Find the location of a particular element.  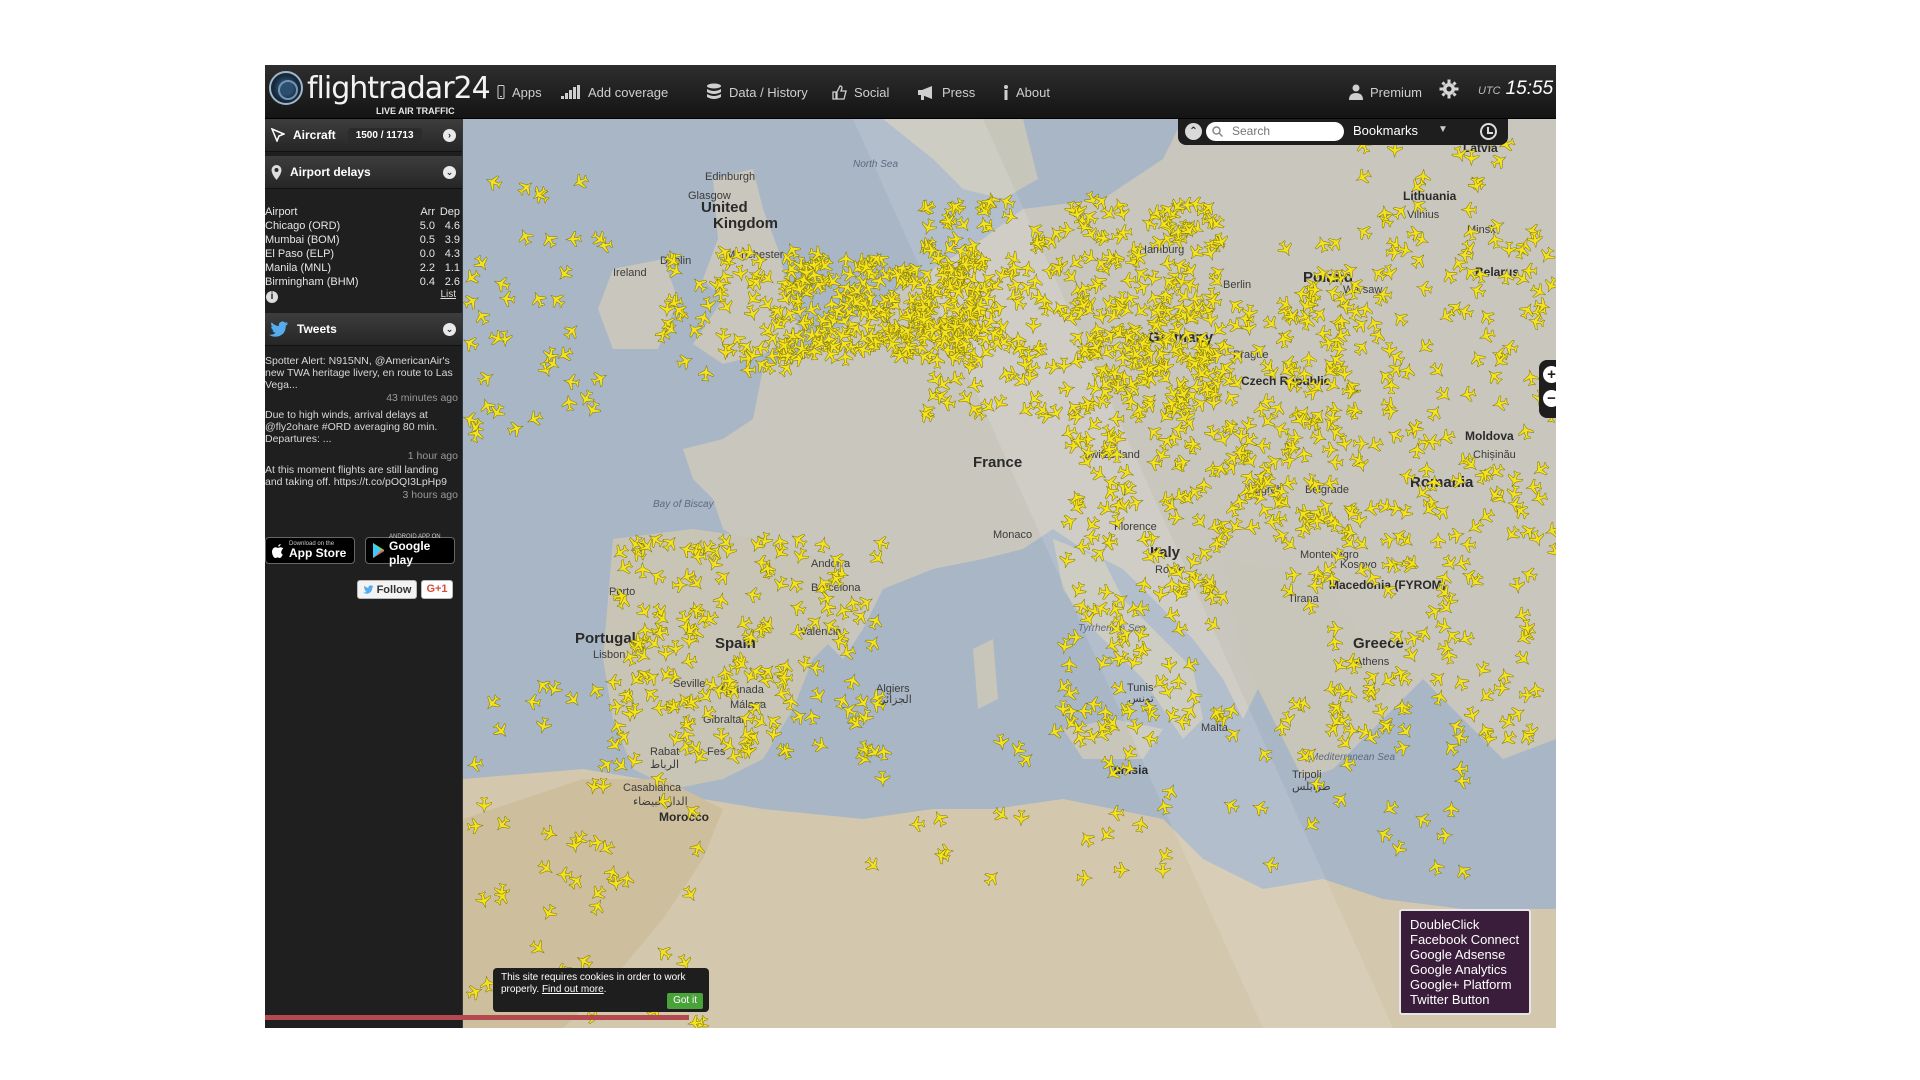

caret-down-icon: ▼ is located at coordinates (1443, 129).